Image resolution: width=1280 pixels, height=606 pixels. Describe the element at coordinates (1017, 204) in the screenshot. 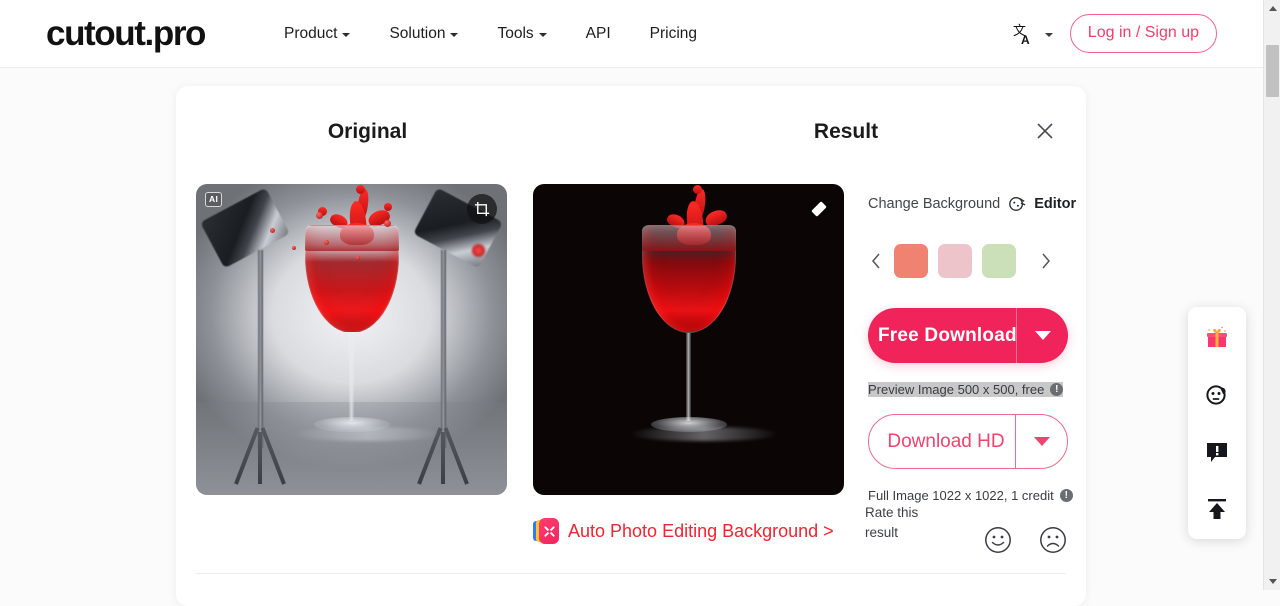

I see `magic-edit-icon` at that location.